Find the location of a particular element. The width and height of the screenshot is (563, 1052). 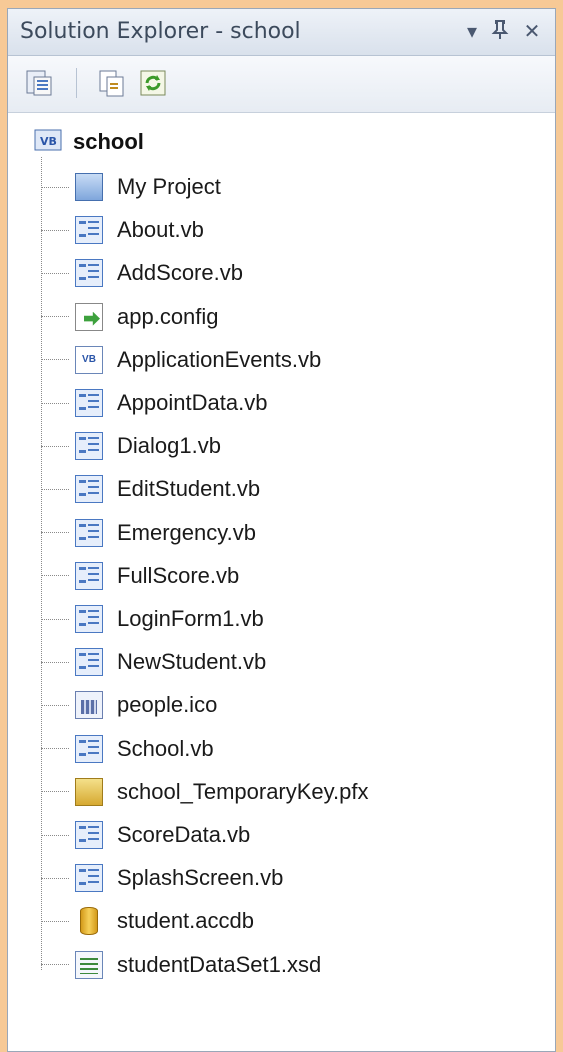

title-bar: Solution Explorer - school ▾ ✕ is located at coordinates (281, 32).